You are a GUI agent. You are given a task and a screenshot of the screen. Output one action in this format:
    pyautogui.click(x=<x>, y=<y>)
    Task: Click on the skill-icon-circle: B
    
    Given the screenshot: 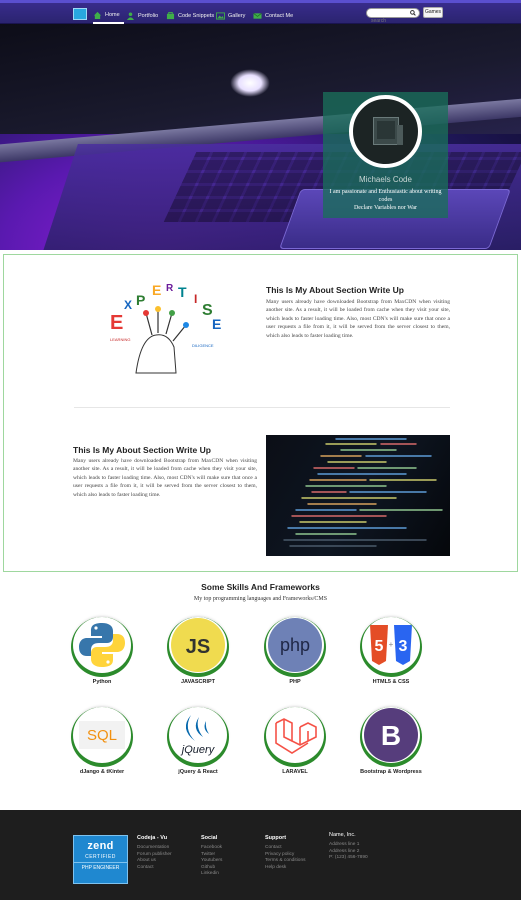 What is the action you would take?
    pyautogui.click(x=391, y=735)
    